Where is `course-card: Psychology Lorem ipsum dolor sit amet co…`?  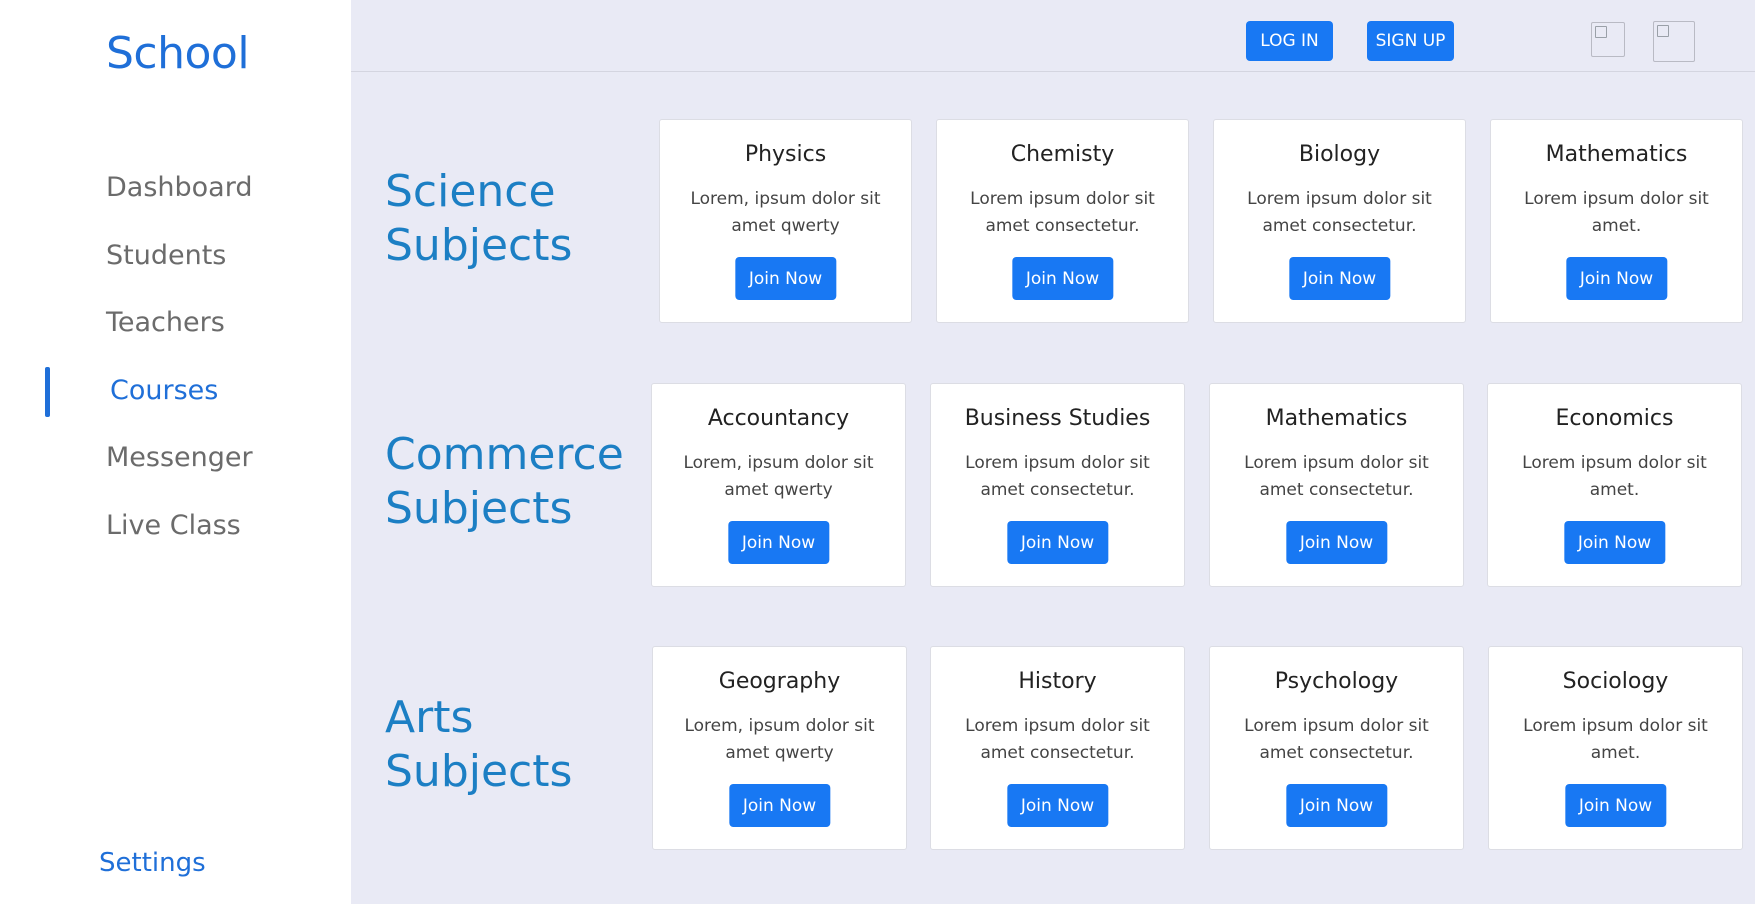
course-card: Psychology Lorem ipsum dolor sit amet co… is located at coordinates (1336, 748).